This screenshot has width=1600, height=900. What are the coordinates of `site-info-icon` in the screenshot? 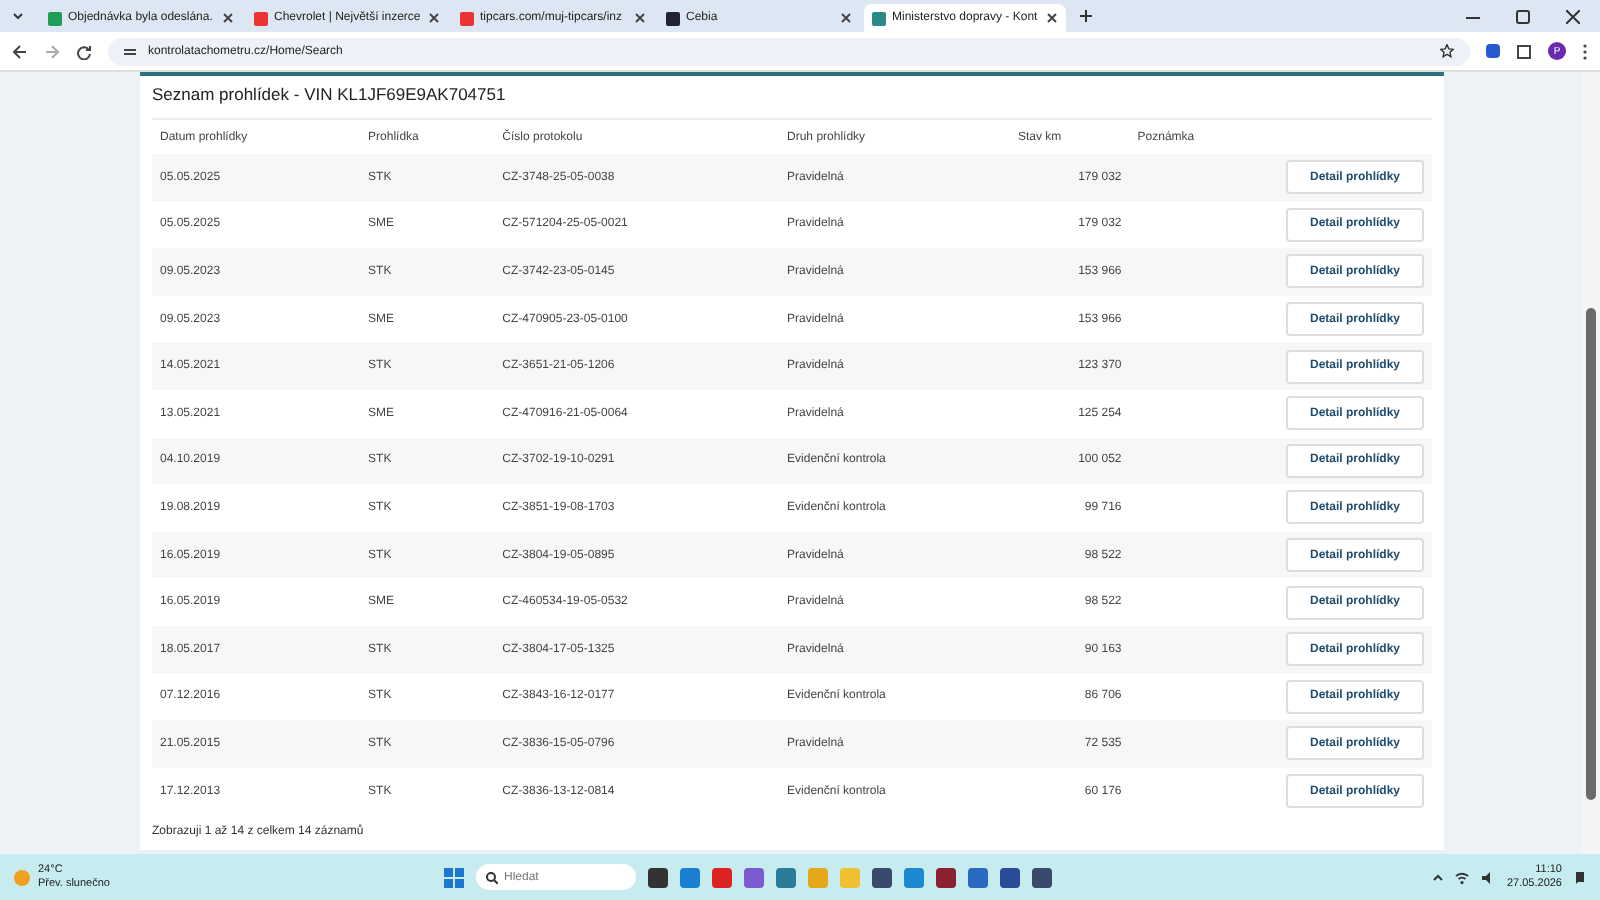 It's located at (130, 51).